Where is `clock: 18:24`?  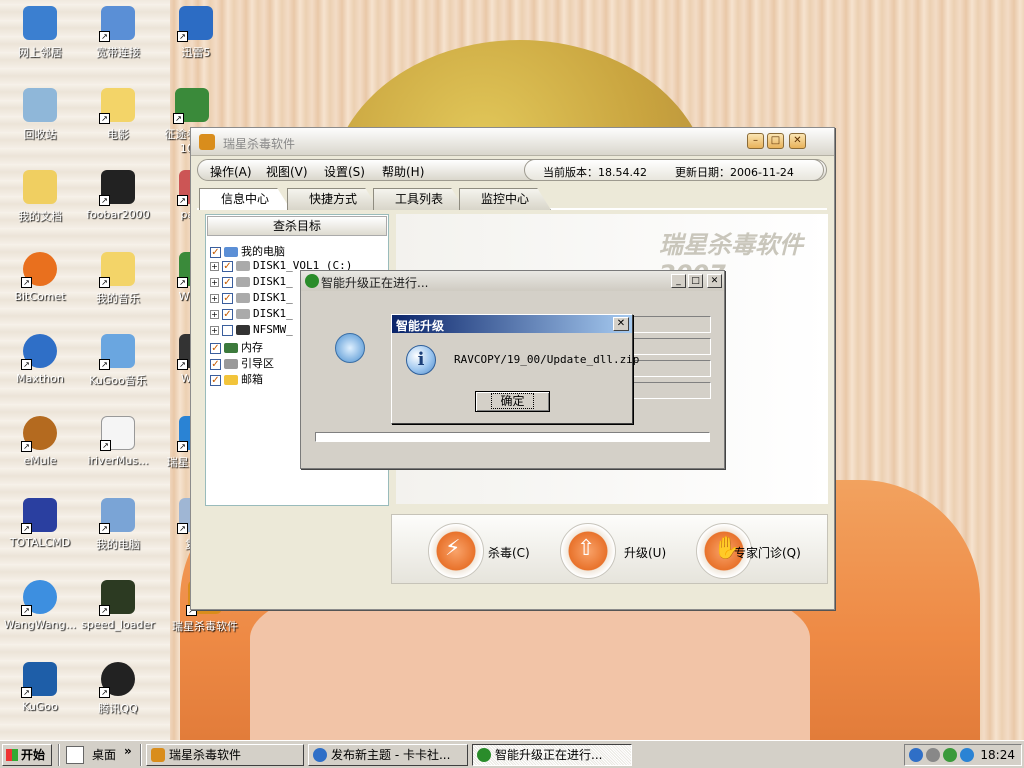
clock: 18:24 is located at coordinates (997, 755).